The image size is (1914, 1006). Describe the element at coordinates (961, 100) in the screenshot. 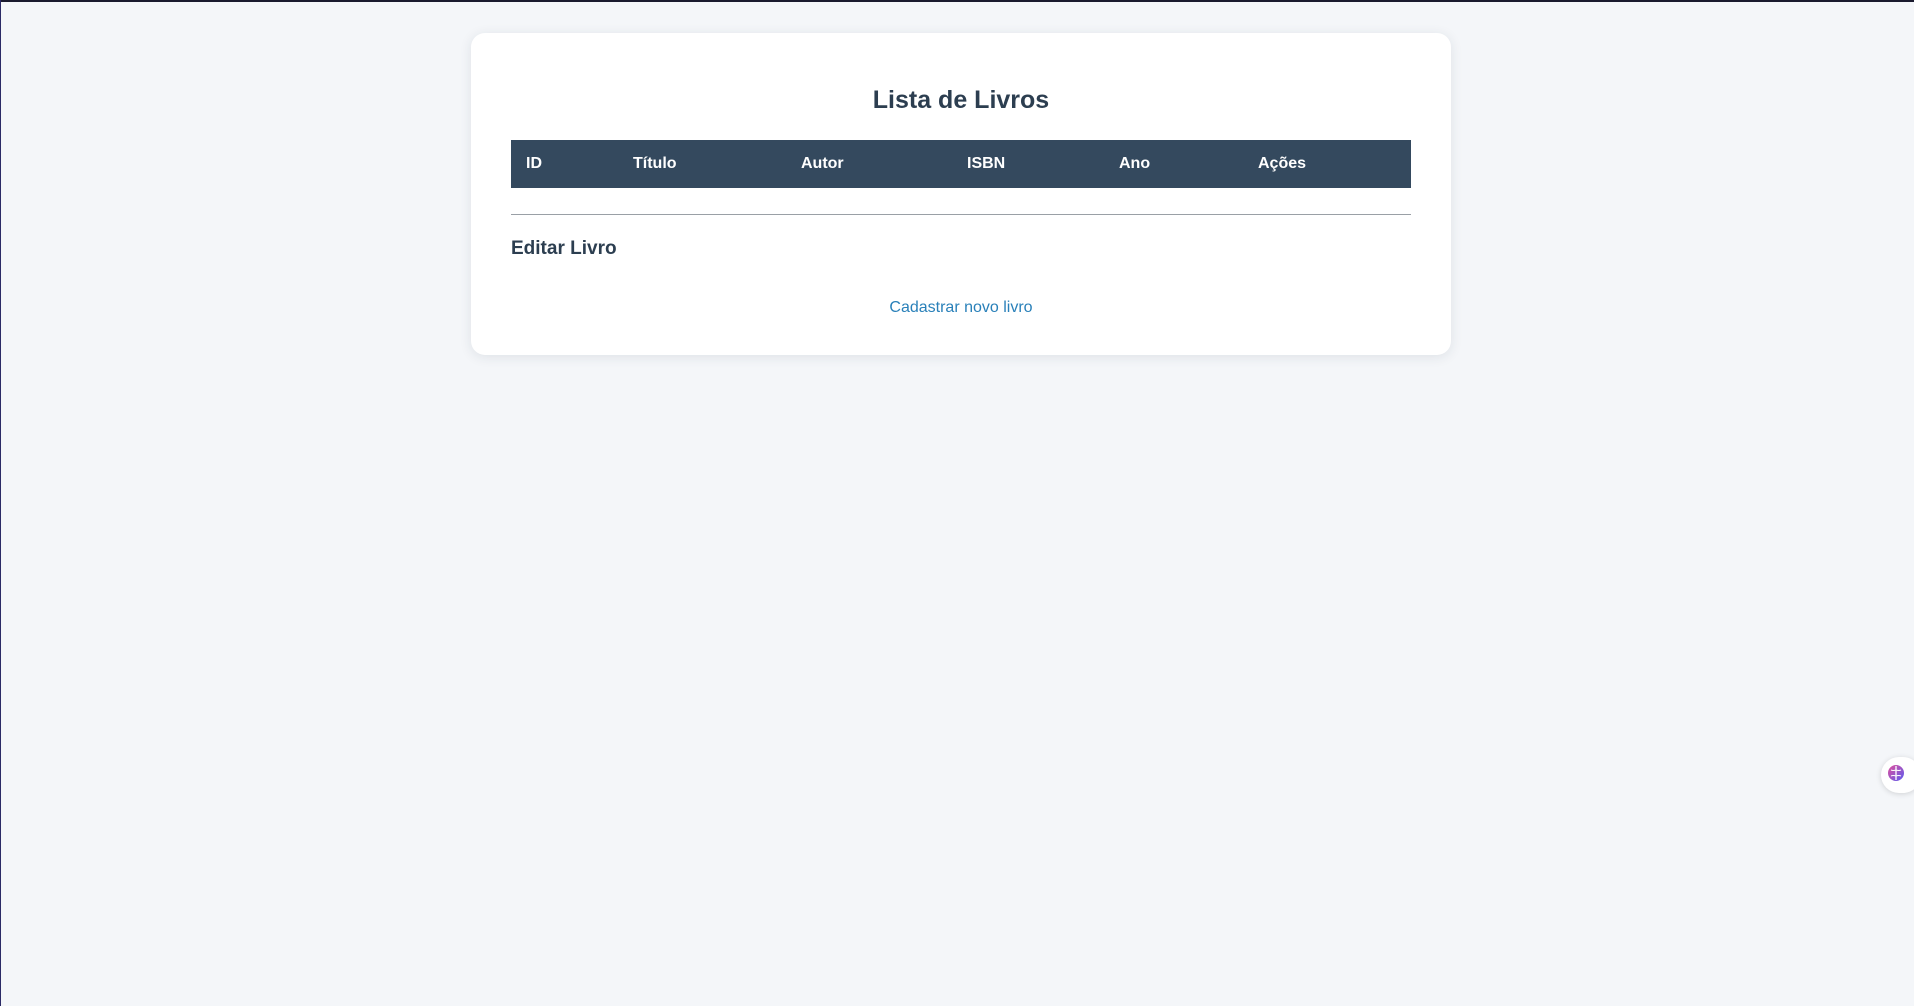

I see `page-title: Lista de Livros` at that location.